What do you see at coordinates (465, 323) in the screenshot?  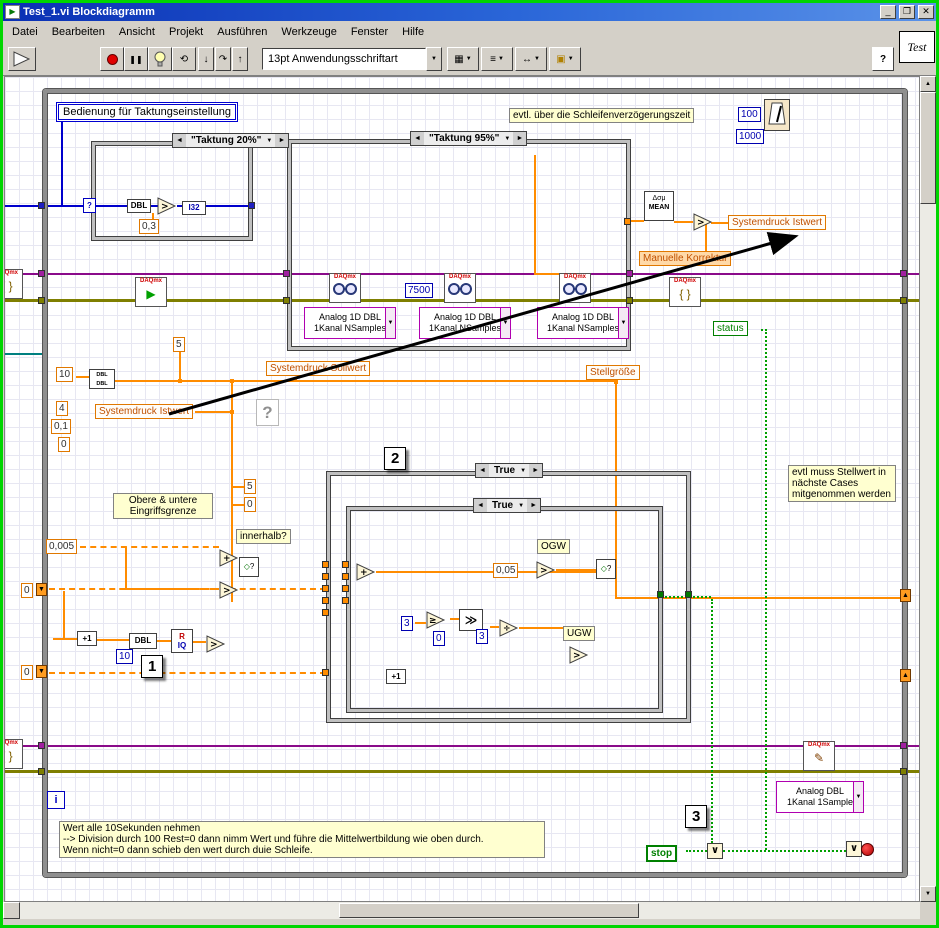 I see `daqmx-read-selector-2: Analog 1D DBL 1Kanal NSamples ▼` at bounding box center [465, 323].